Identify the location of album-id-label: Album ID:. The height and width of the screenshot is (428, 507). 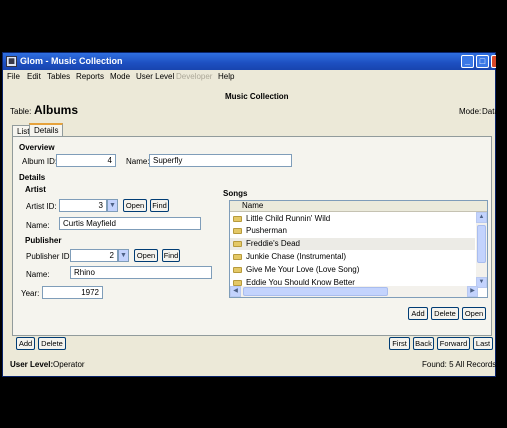
(40, 161).